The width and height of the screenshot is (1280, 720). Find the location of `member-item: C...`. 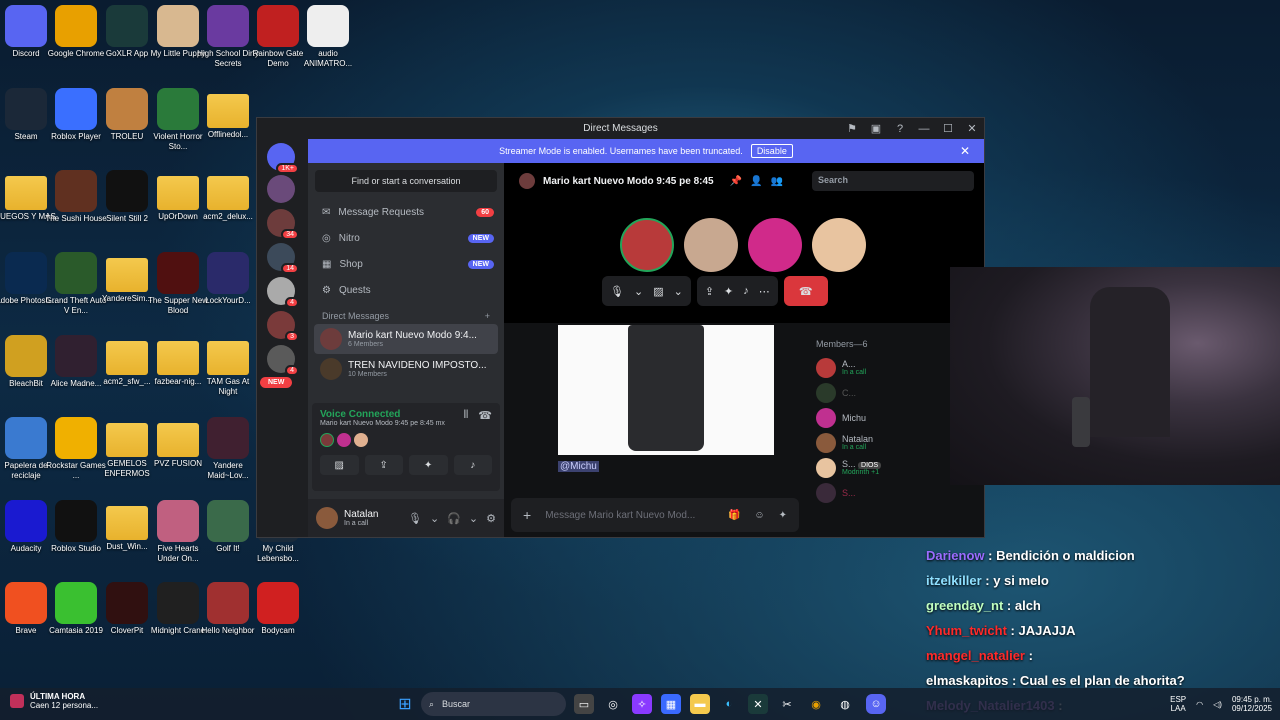

member-item: C... is located at coordinates (894, 392).